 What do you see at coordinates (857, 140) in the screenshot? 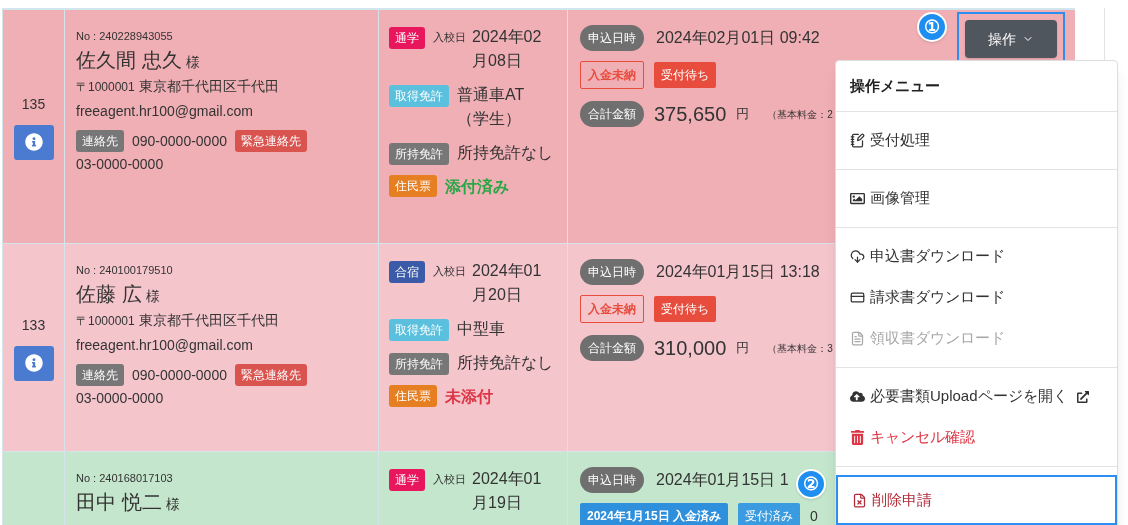
I see `notepad-pen-icon` at bounding box center [857, 140].